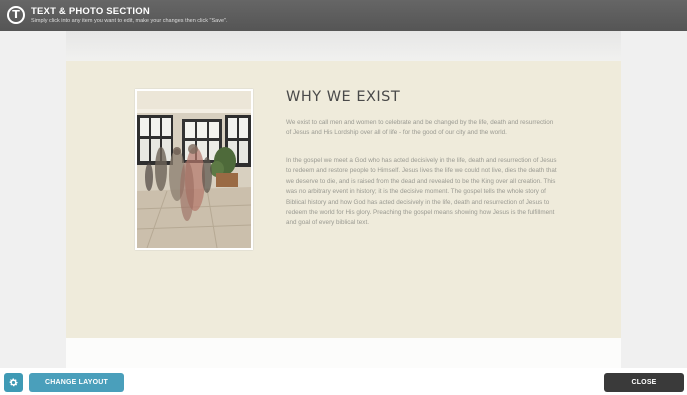 The image size is (687, 395). I want to click on gear-icon, so click(13, 382).